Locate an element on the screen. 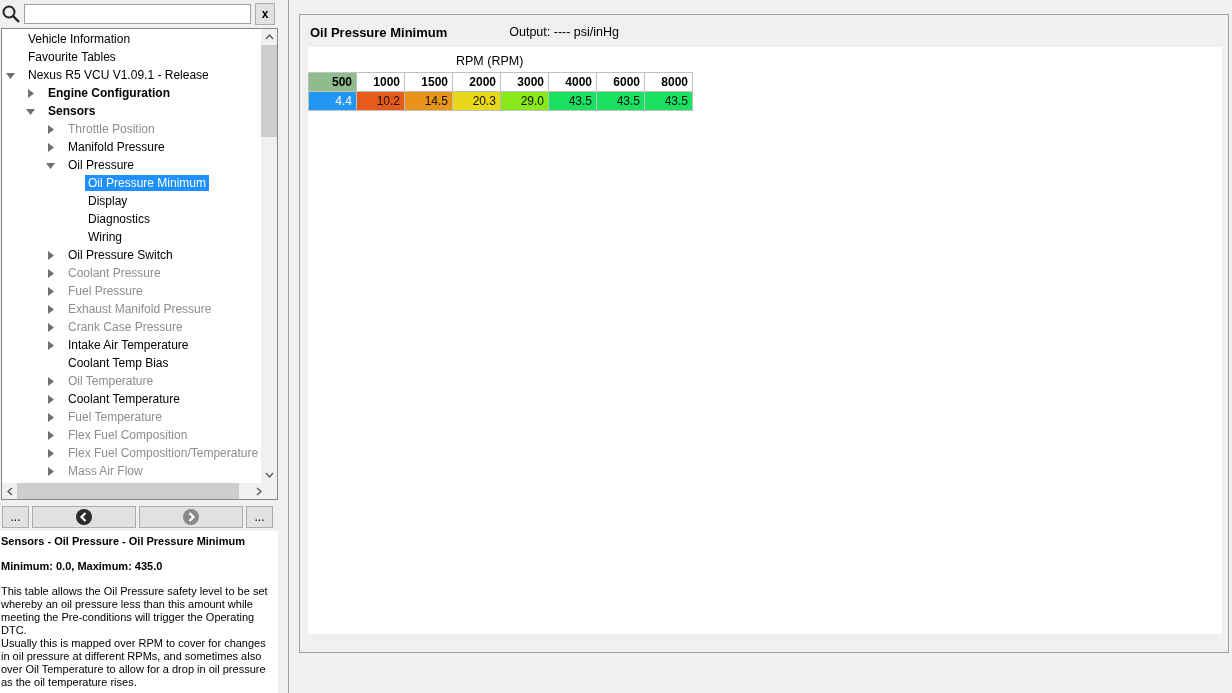 This screenshot has width=1232, height=693. scroll-right-icon is located at coordinates (259, 491).